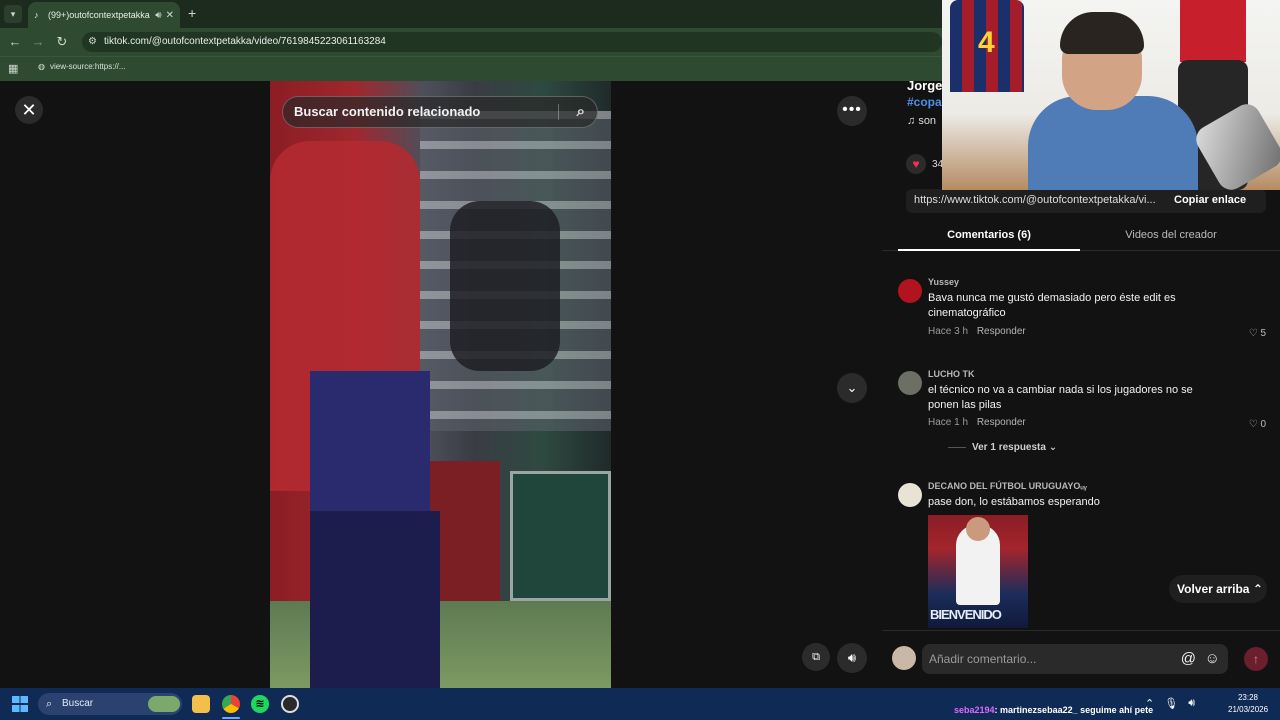 This screenshot has height=720, width=1280. Describe the element at coordinates (911, 121) in the screenshot. I see `music-note-icon: ♫` at that location.